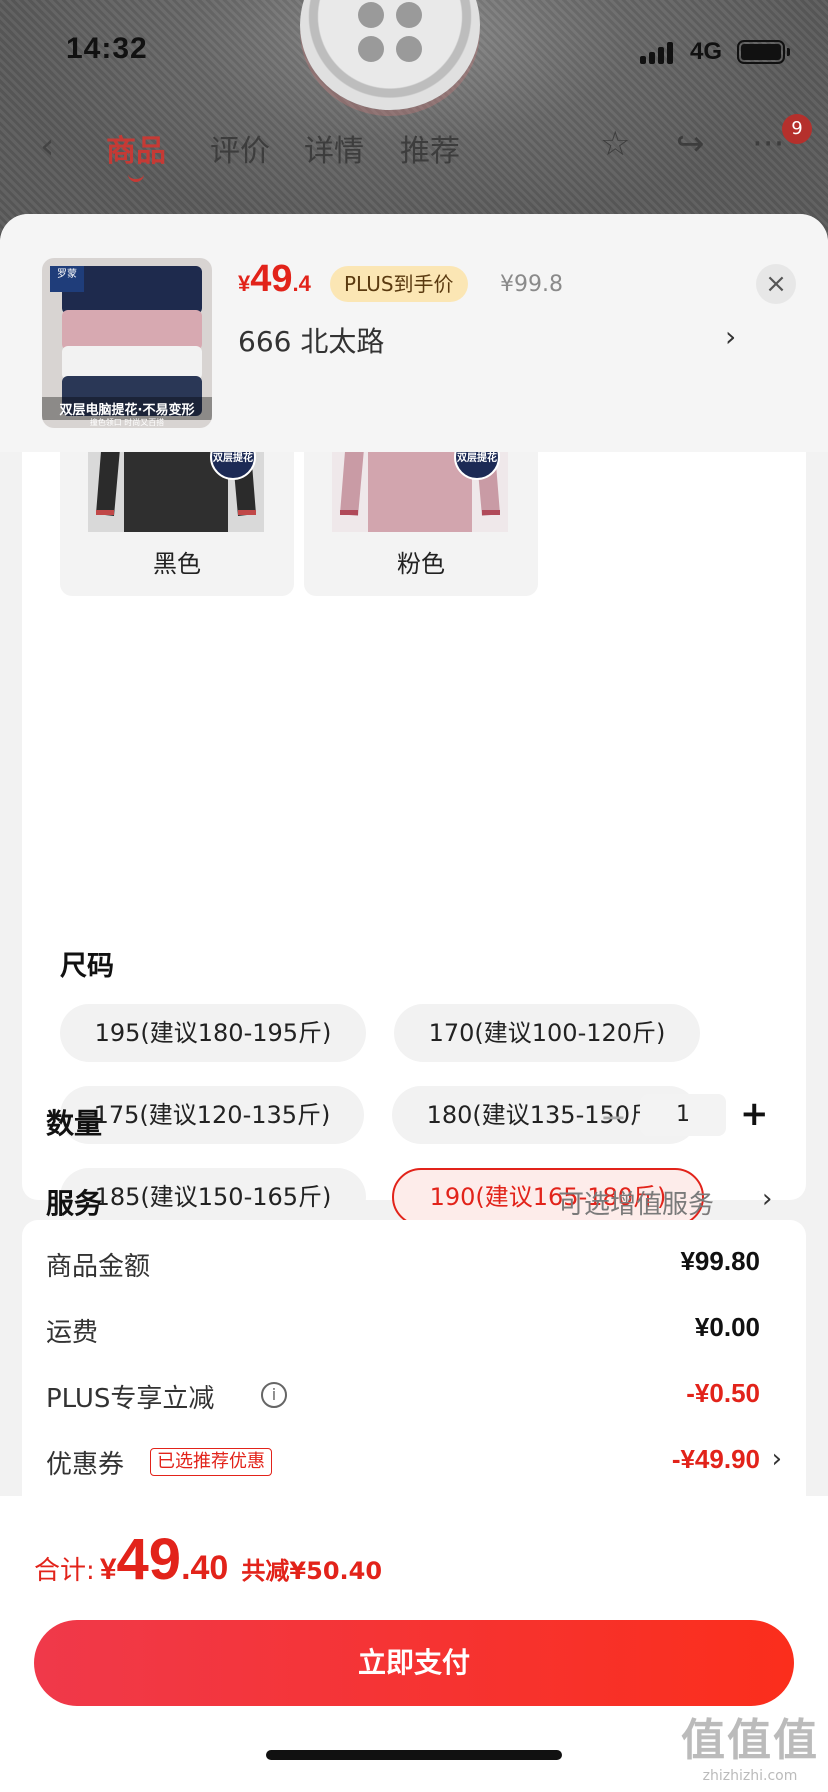  What do you see at coordinates (683, 1115) in the screenshot?
I see `quantity-input: 1` at bounding box center [683, 1115].